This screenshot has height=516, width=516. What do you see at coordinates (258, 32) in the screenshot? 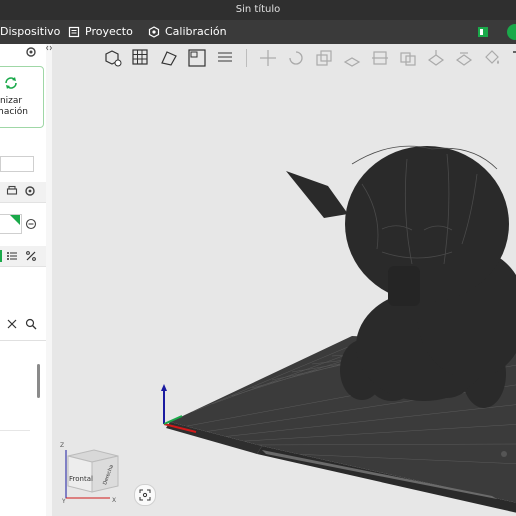
I see `menubar: Dispositivo Proyecto Calibración` at bounding box center [258, 32].